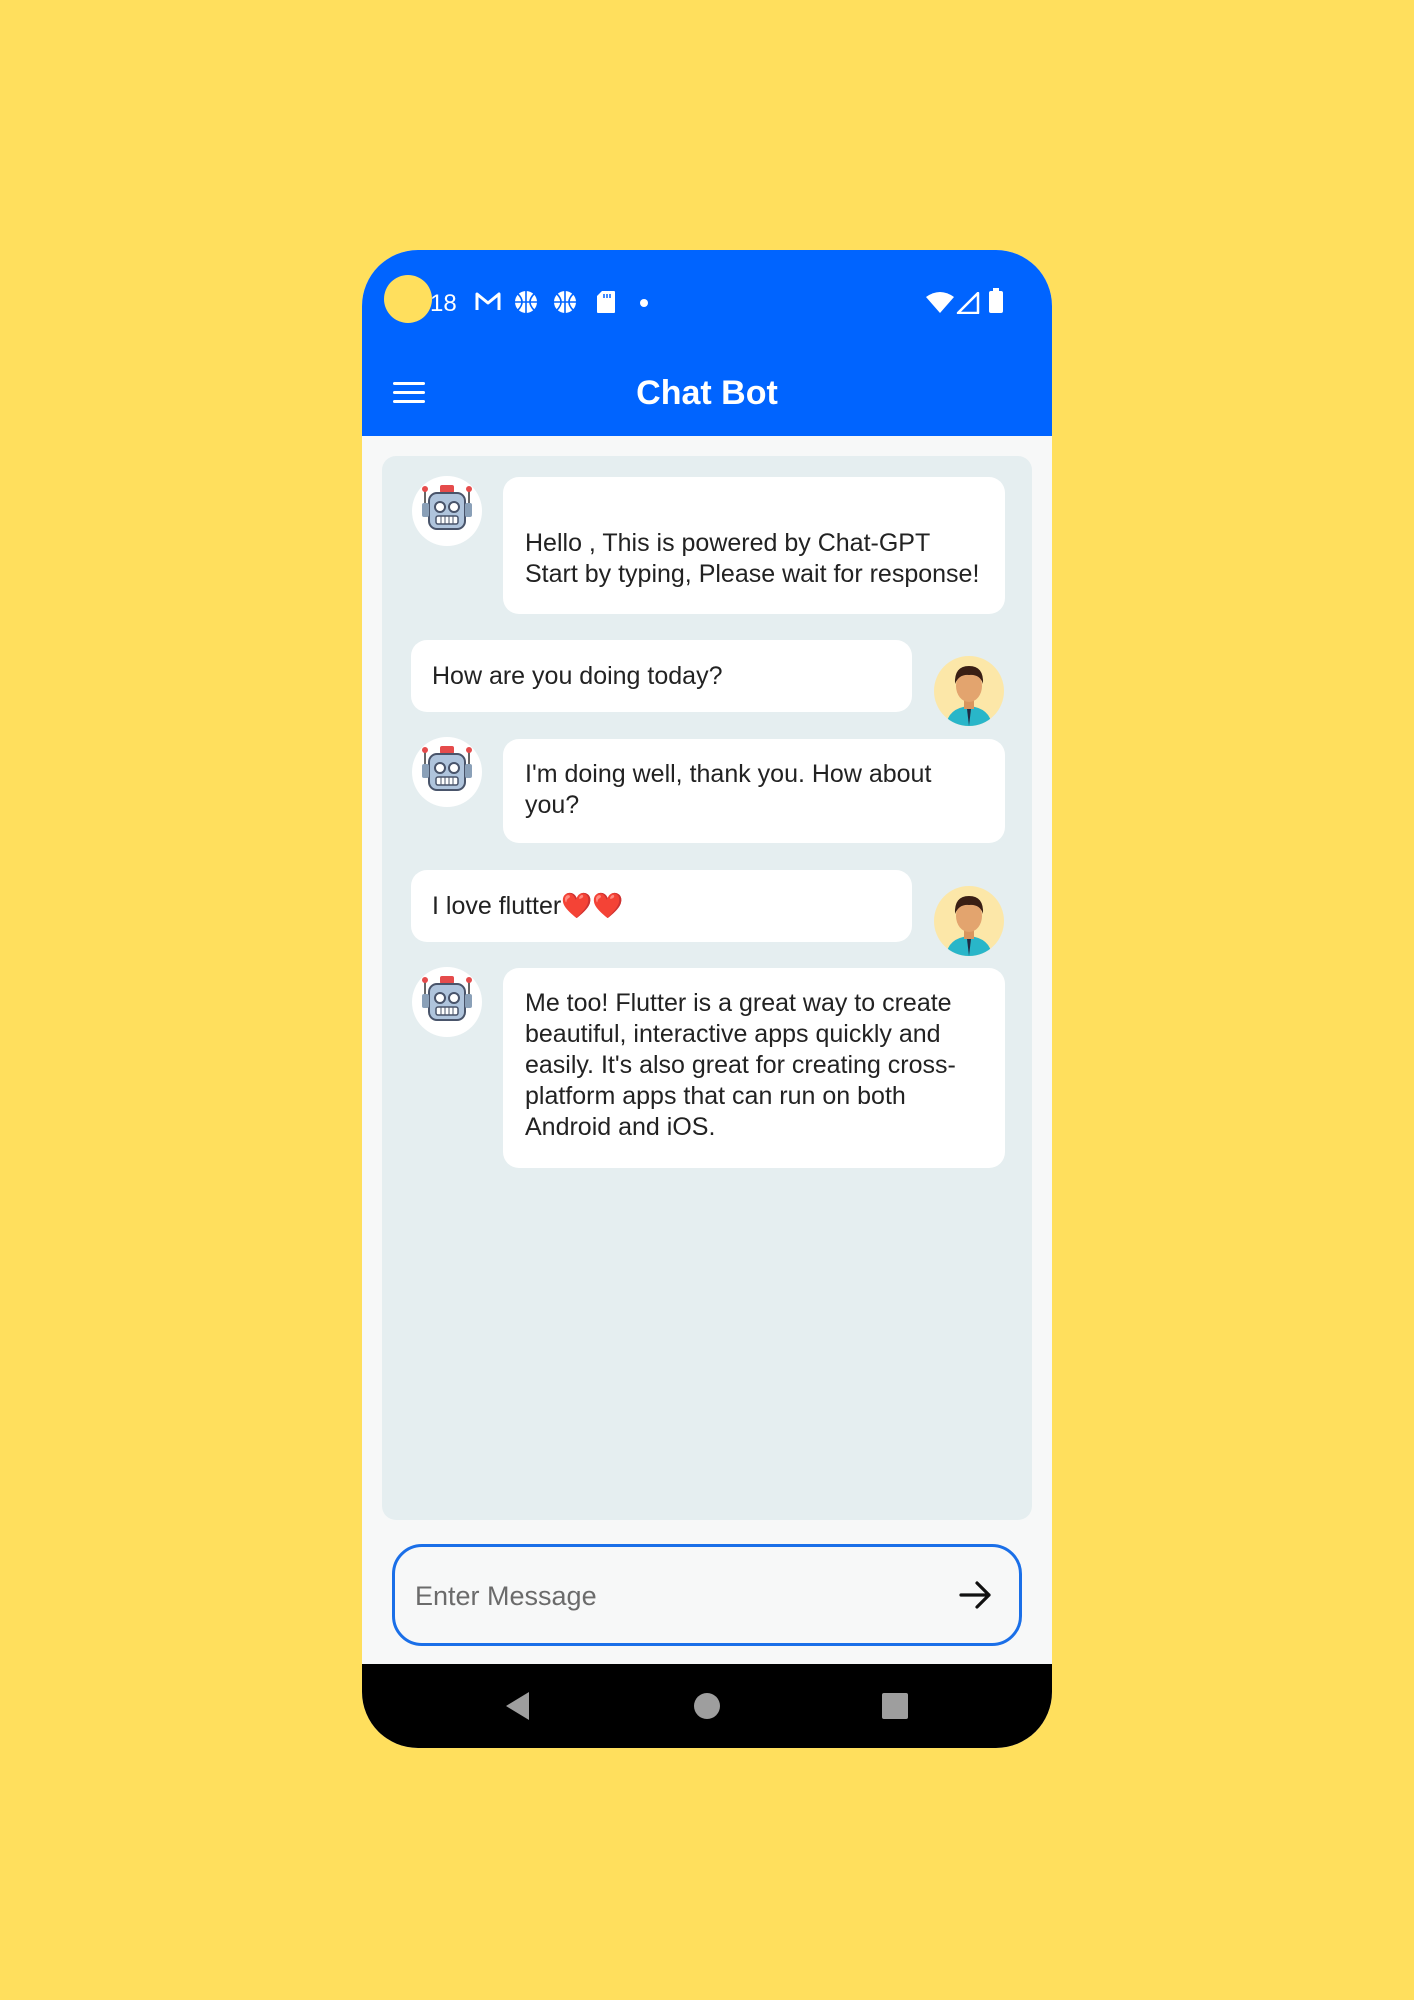 The height and width of the screenshot is (2000, 1414). I want to click on wifi-icon, so click(940, 302).